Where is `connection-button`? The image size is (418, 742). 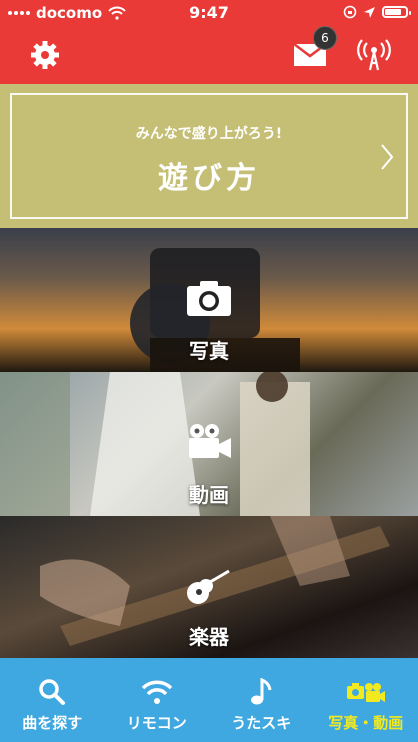 connection-button is located at coordinates (374, 55).